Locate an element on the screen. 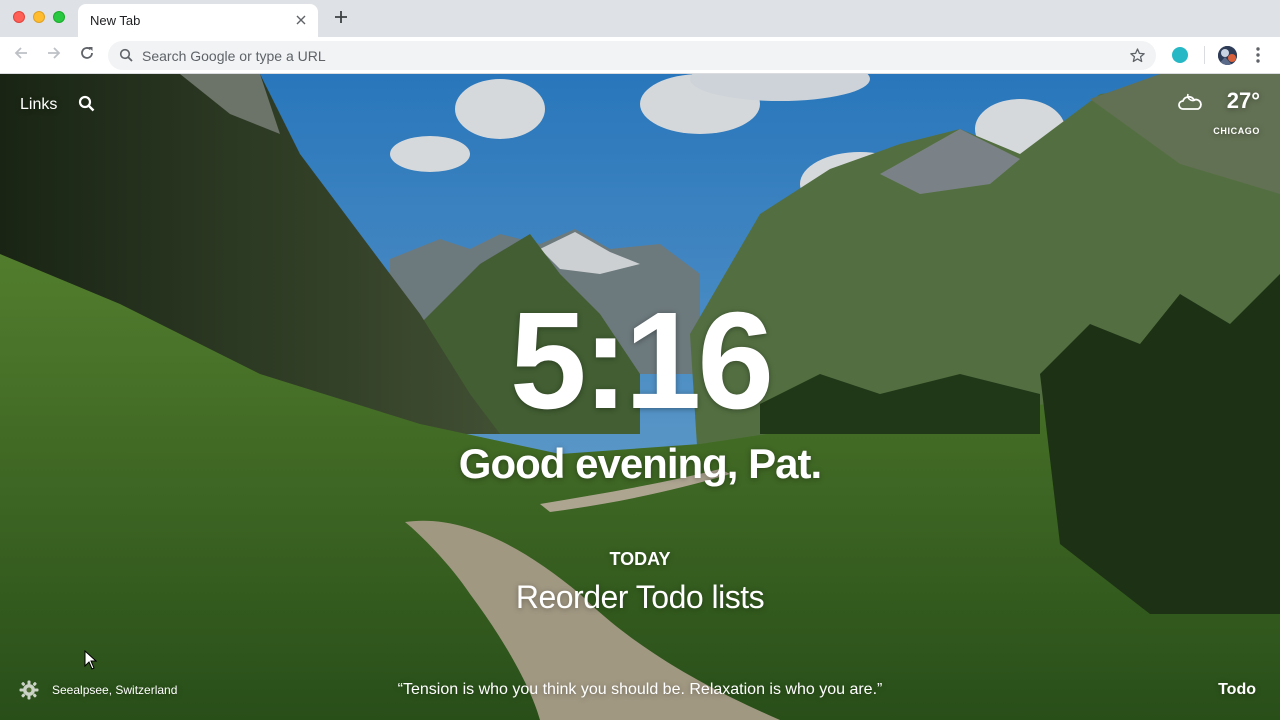 Image resolution: width=1280 pixels, height=720 pixels. new-tab-button is located at coordinates (341, 19).